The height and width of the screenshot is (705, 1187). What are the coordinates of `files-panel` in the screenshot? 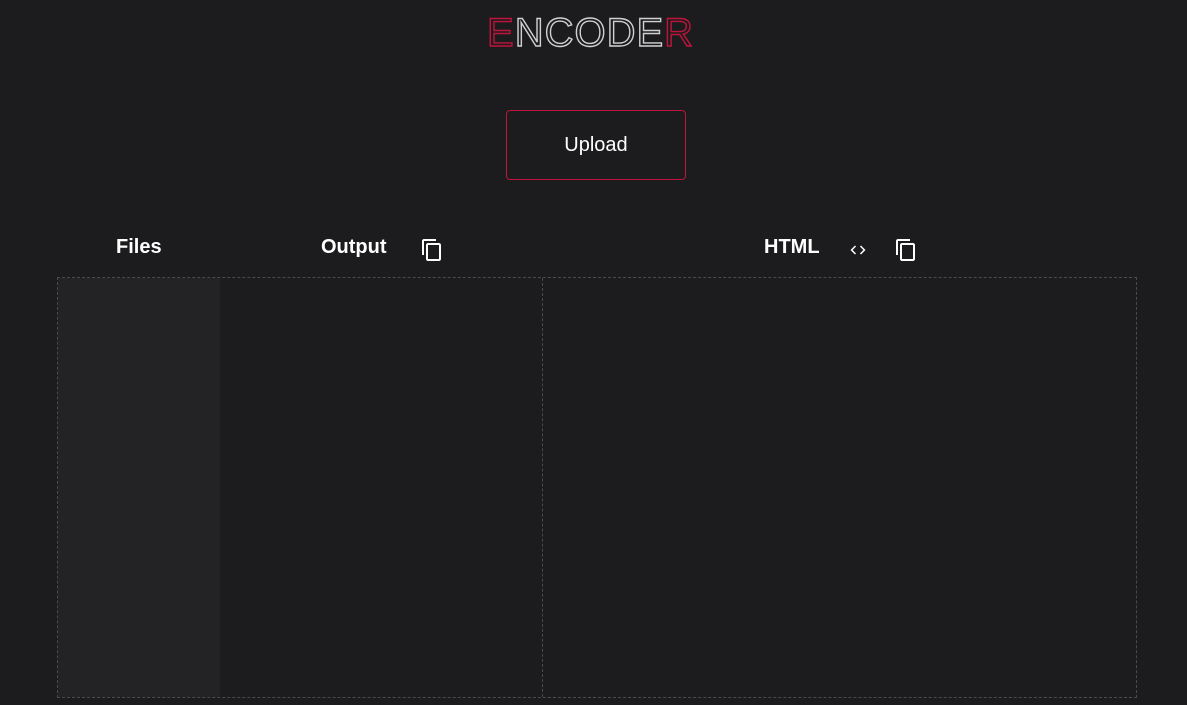 It's located at (139, 487).